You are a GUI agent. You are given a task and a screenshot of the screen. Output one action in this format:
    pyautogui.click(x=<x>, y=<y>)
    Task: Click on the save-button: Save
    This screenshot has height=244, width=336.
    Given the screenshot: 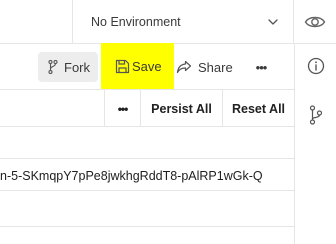 What is the action you would take?
    pyautogui.click(x=137, y=66)
    